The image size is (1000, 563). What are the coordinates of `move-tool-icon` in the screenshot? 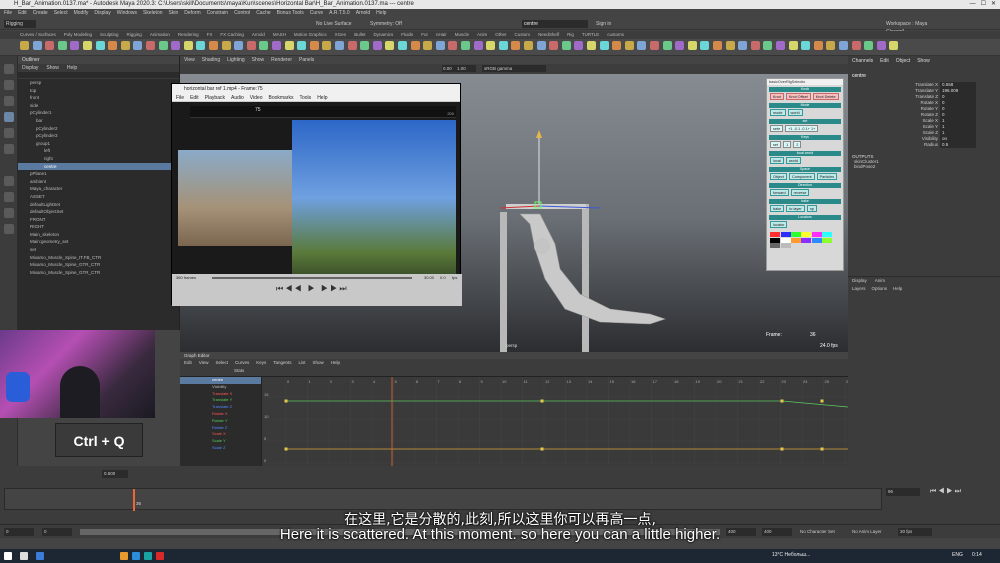 It's located at (9, 117).